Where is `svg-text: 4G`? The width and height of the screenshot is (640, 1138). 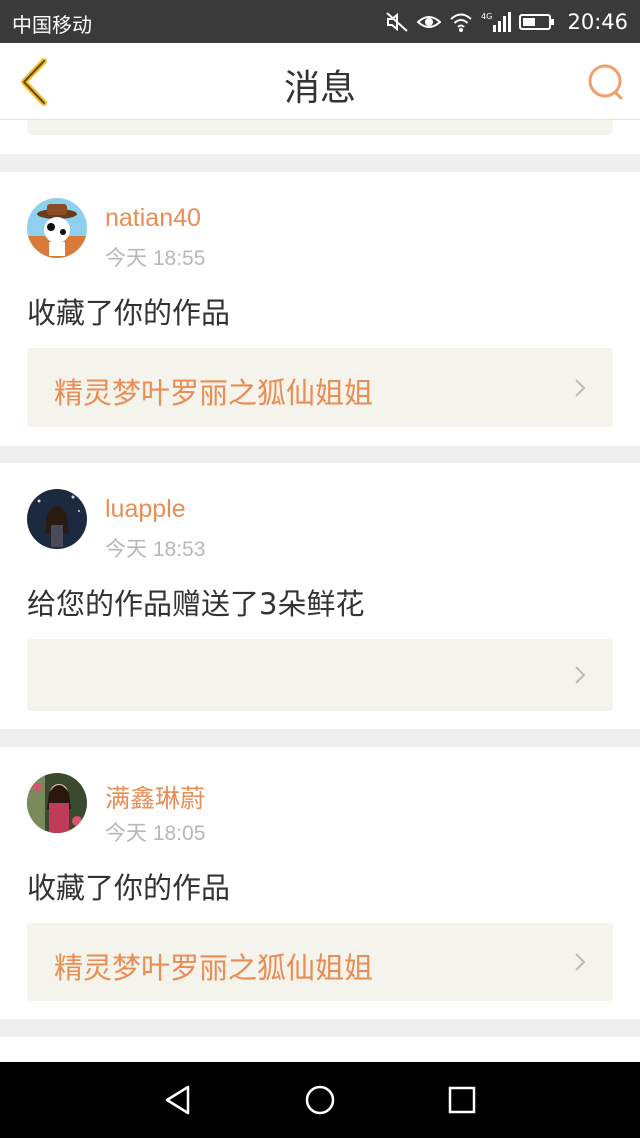
svg-text: 4G is located at coordinates (486, 16).